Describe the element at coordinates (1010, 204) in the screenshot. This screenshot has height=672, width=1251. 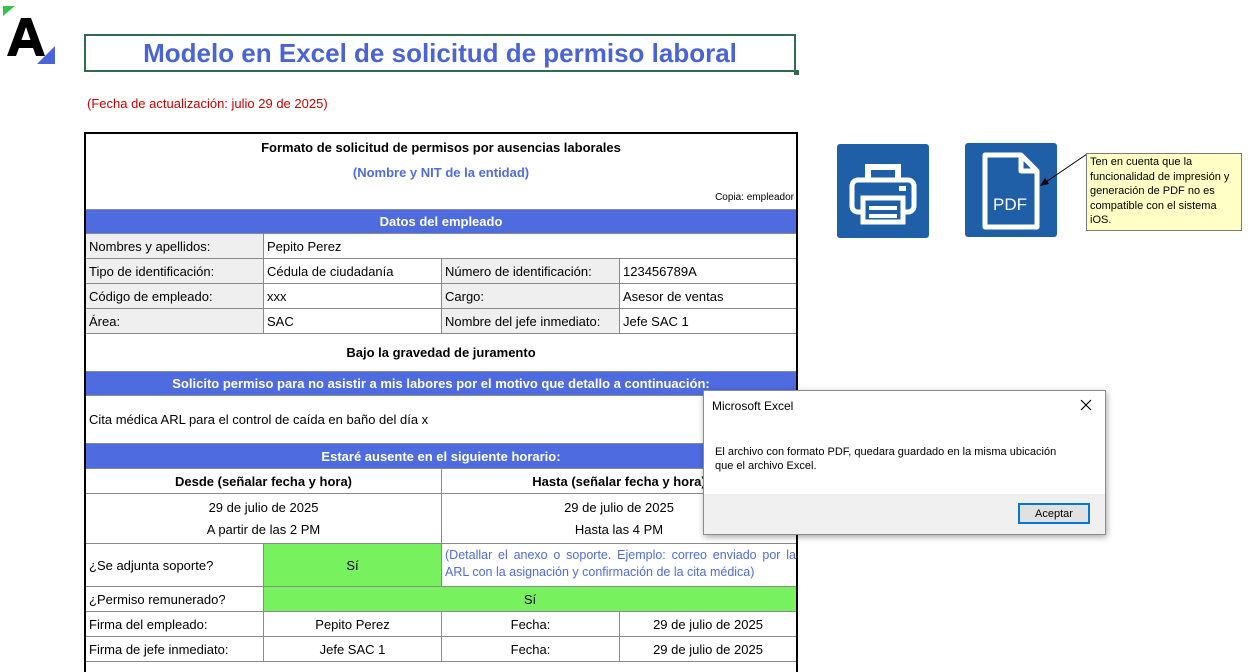
I see `pdf-icon-text: PDF` at that location.